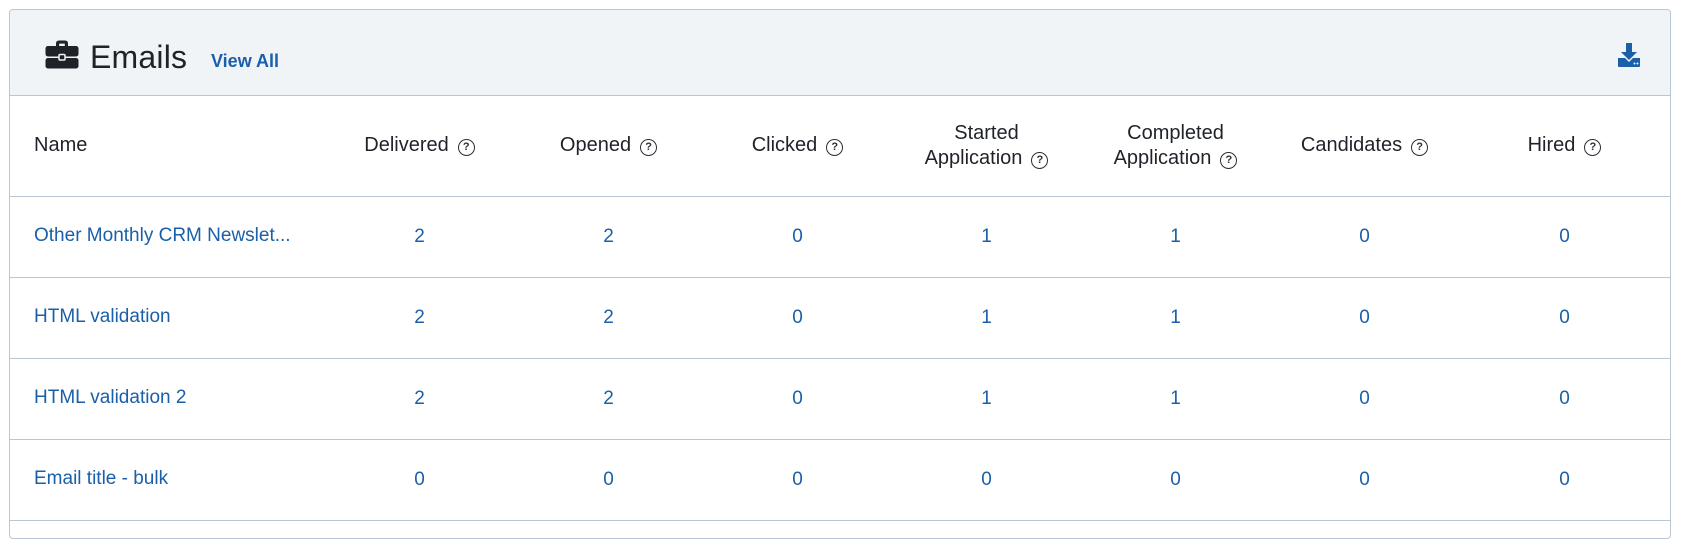 Image resolution: width=1683 pixels, height=539 pixels. I want to click on column-header-delivered: Delivered?, so click(419, 146).